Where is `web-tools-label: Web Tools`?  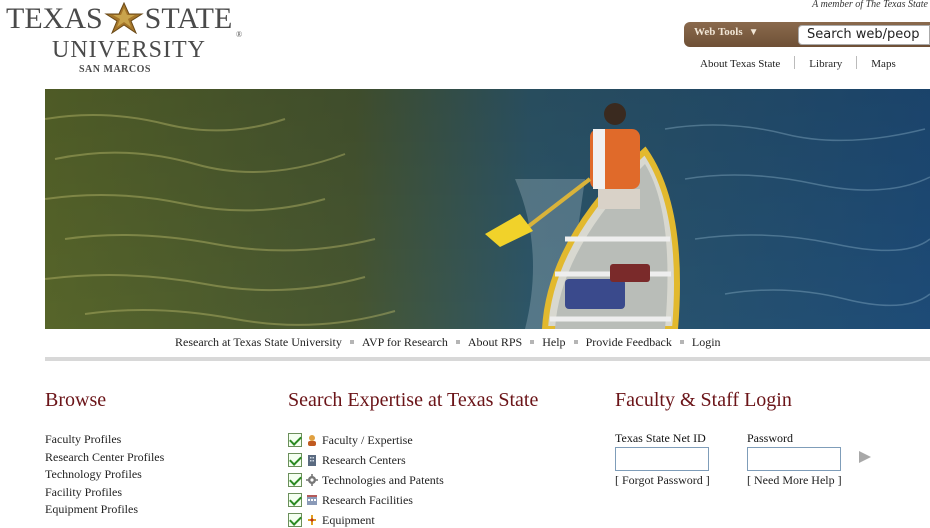 web-tools-label: Web Tools is located at coordinates (718, 32).